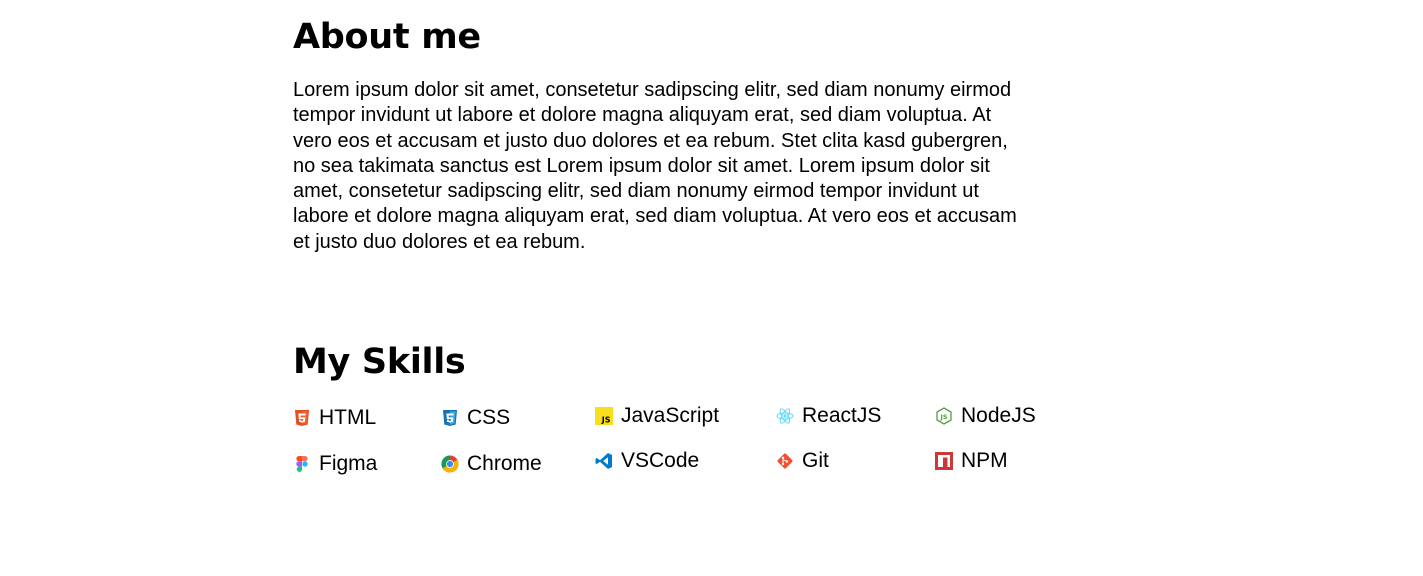 This screenshot has height=576, width=1423. Describe the element at coordinates (604, 461) in the screenshot. I see `vscode-icon` at that location.